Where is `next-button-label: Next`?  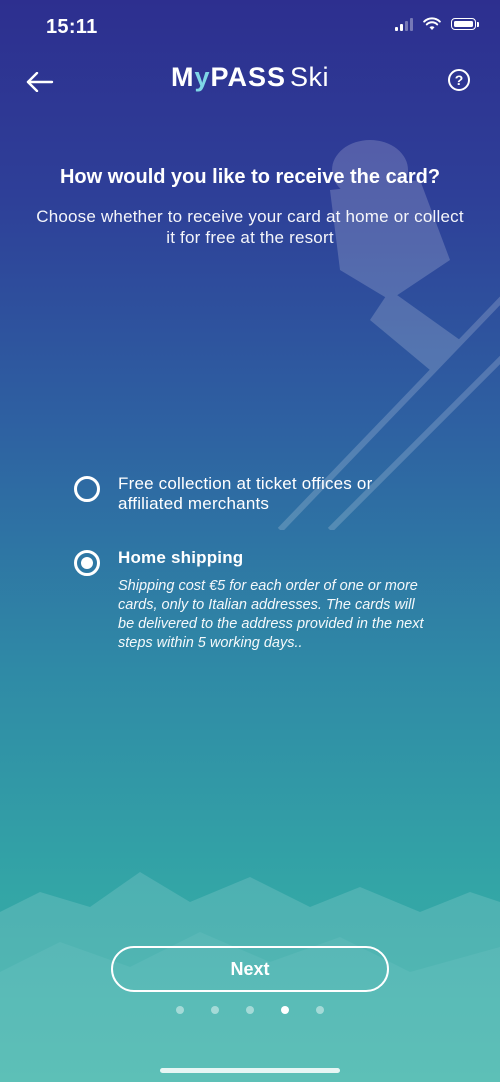 next-button-label: Next is located at coordinates (250, 968).